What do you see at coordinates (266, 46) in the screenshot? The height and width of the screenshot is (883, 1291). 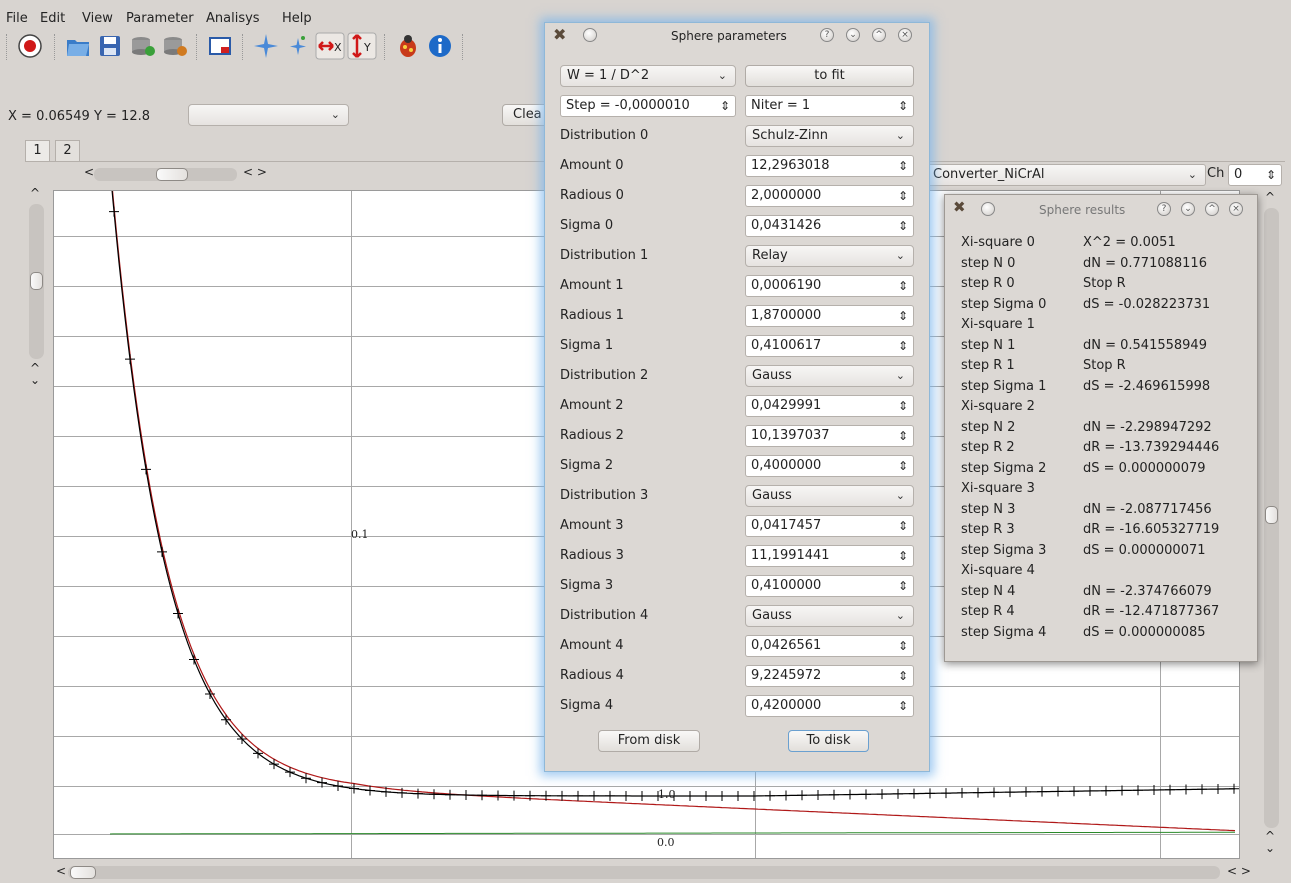 I see `crosshair-icon` at bounding box center [266, 46].